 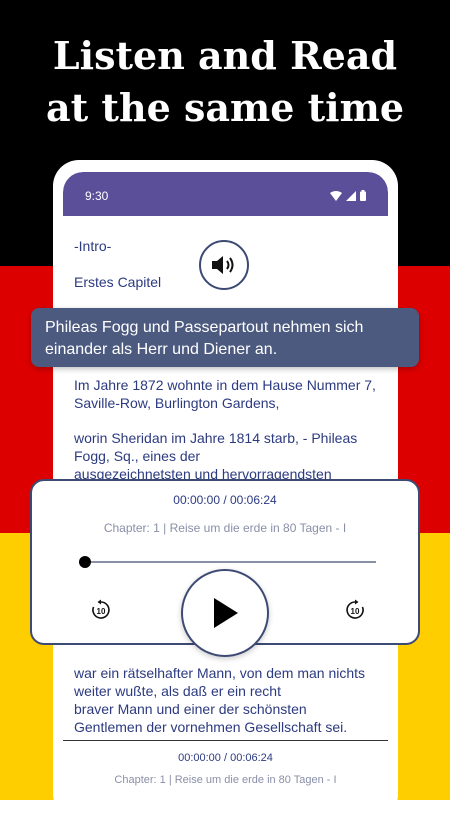 I want to click on play-icon, so click(x=226, y=613).